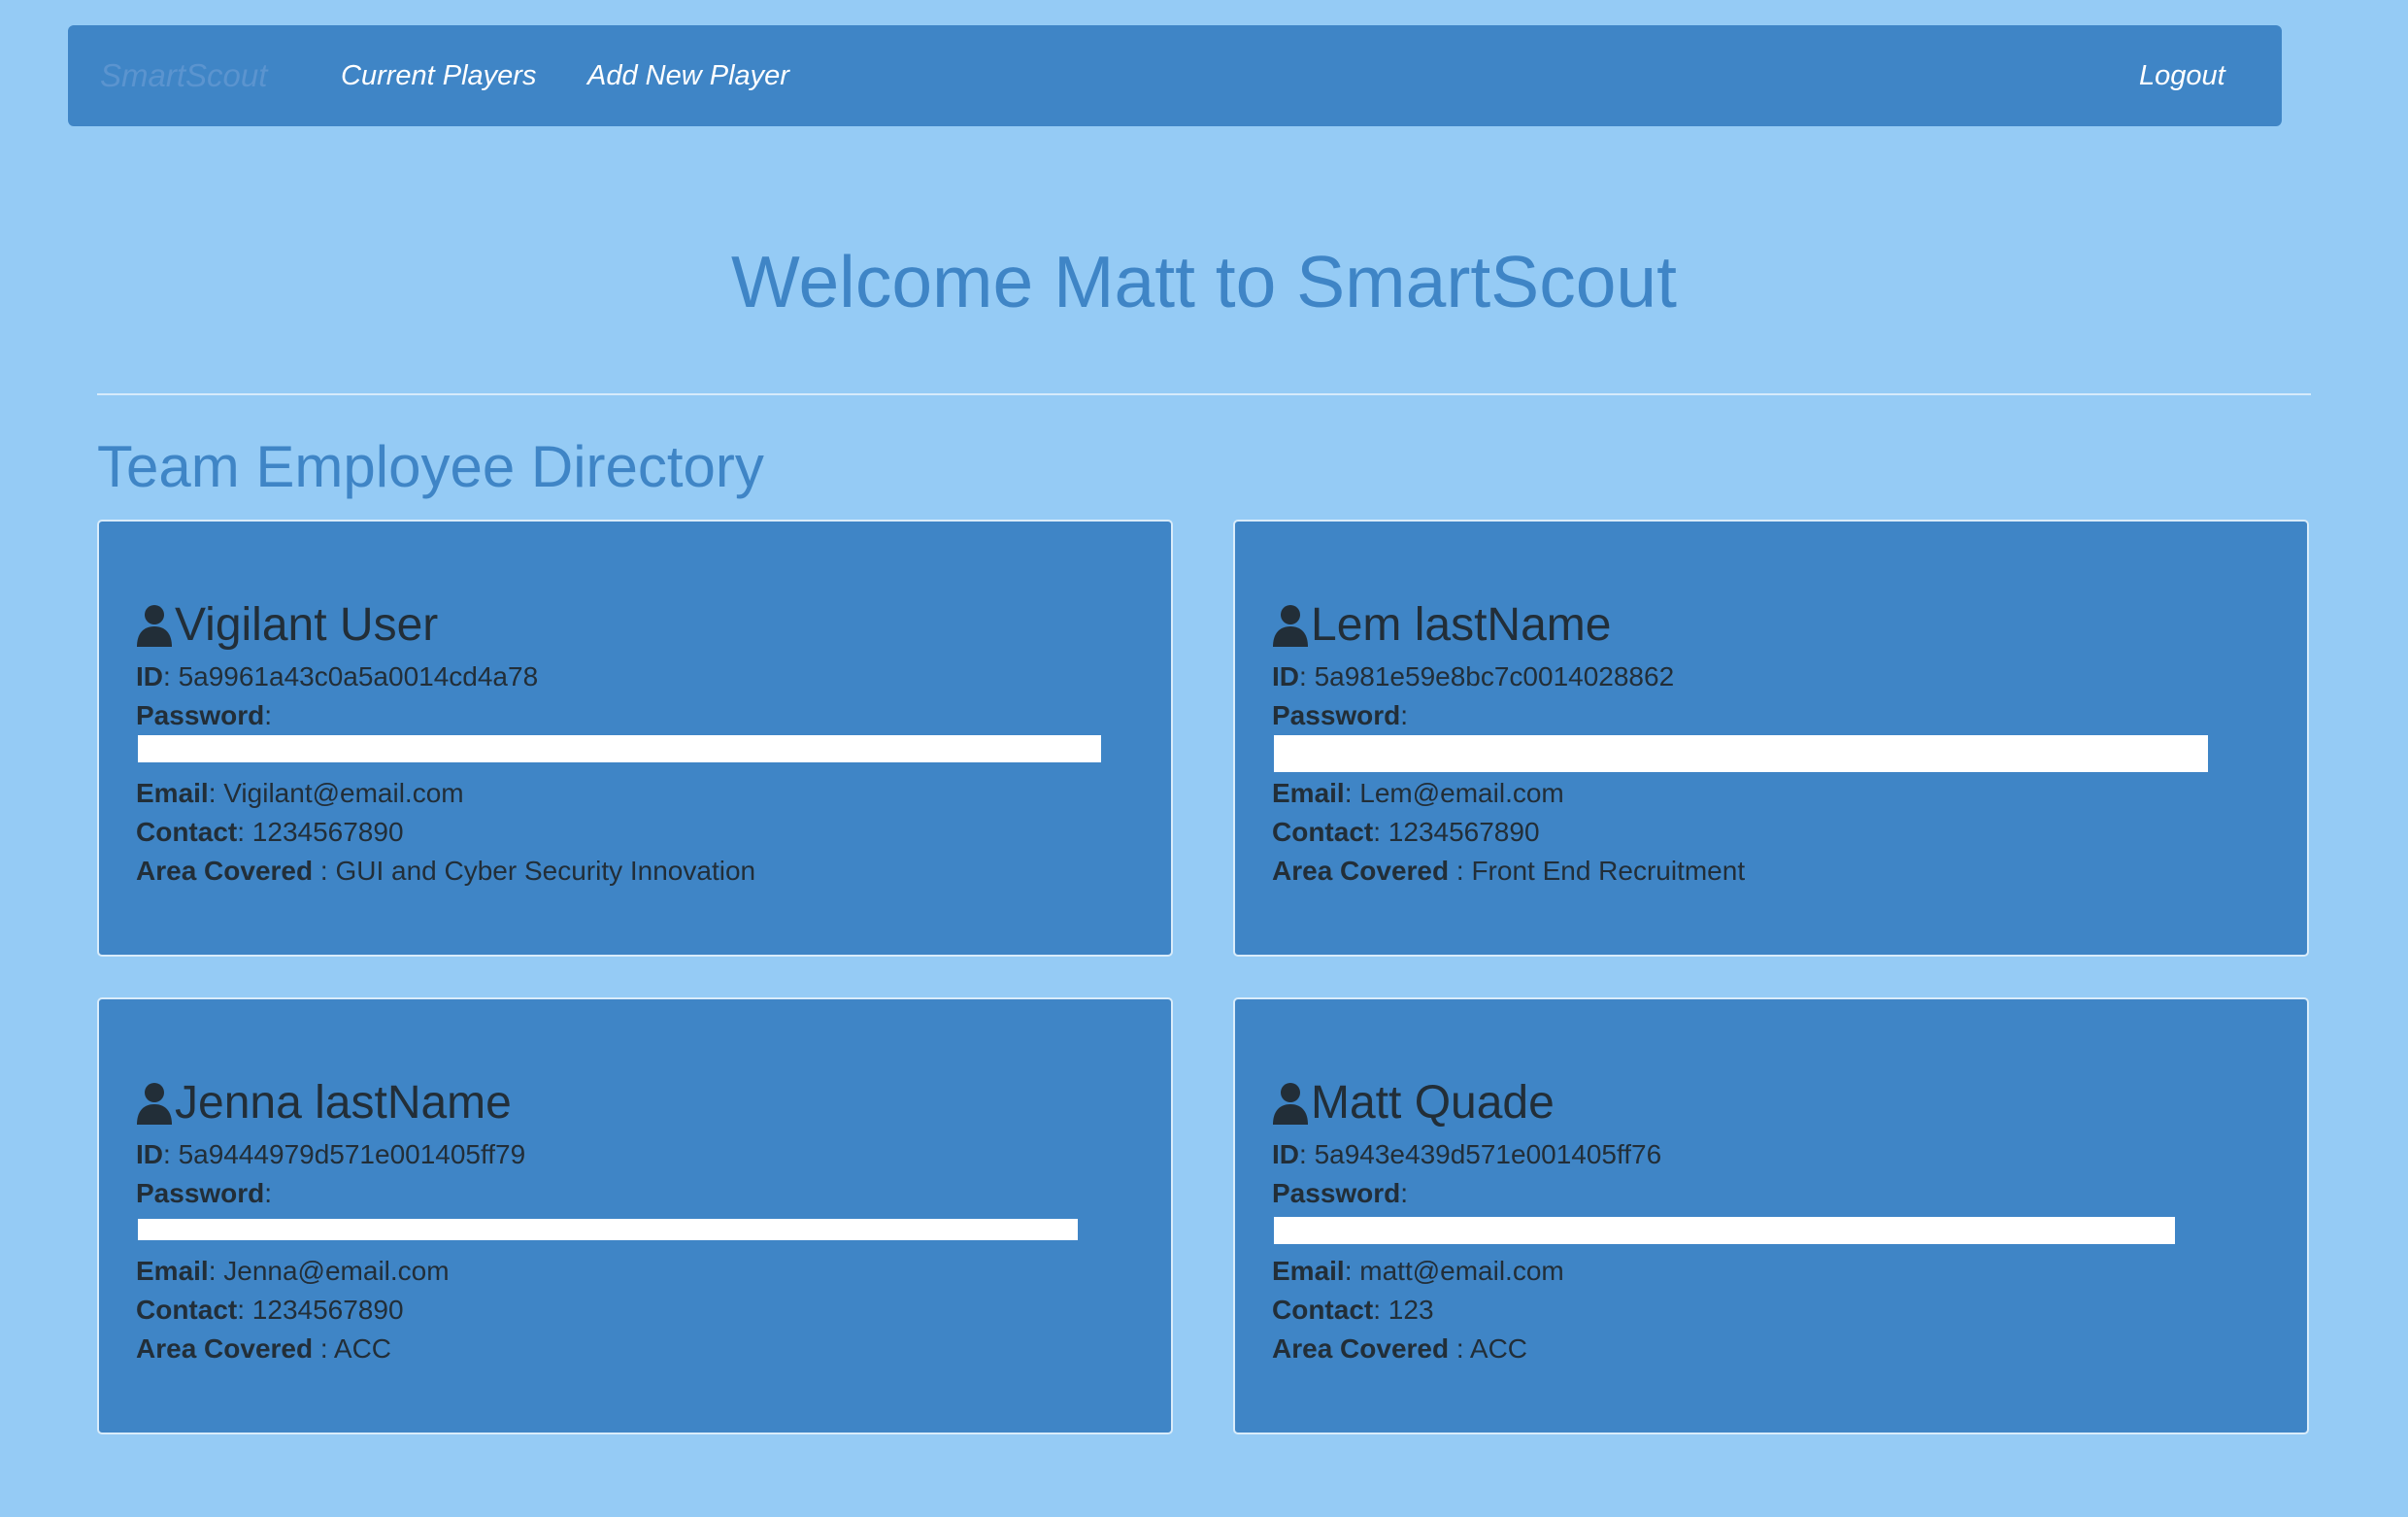 The width and height of the screenshot is (2408, 1517). What do you see at coordinates (1204, 394) in the screenshot?
I see `divider` at bounding box center [1204, 394].